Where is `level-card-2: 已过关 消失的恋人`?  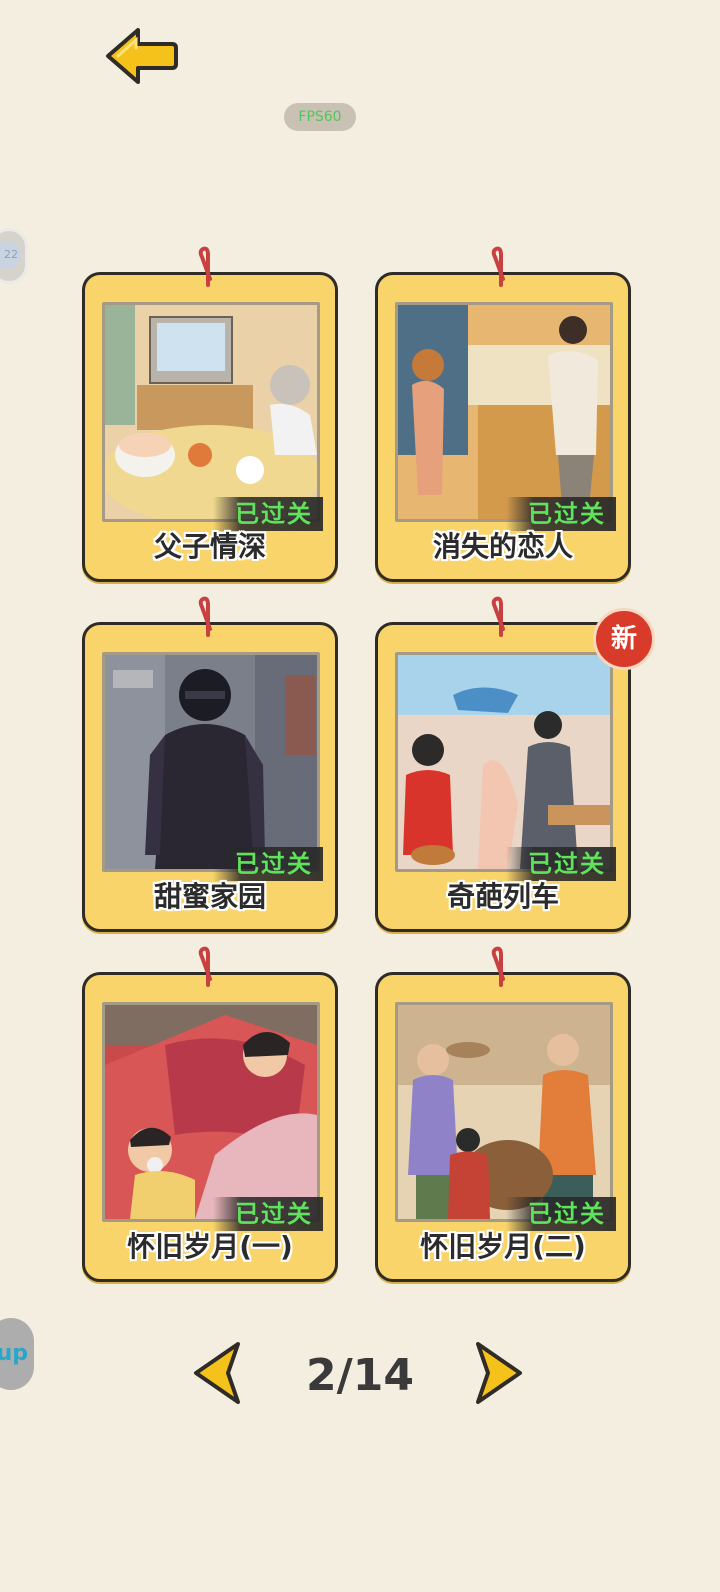
level-card-2: 已过关 消失的恋人 is located at coordinates (503, 414).